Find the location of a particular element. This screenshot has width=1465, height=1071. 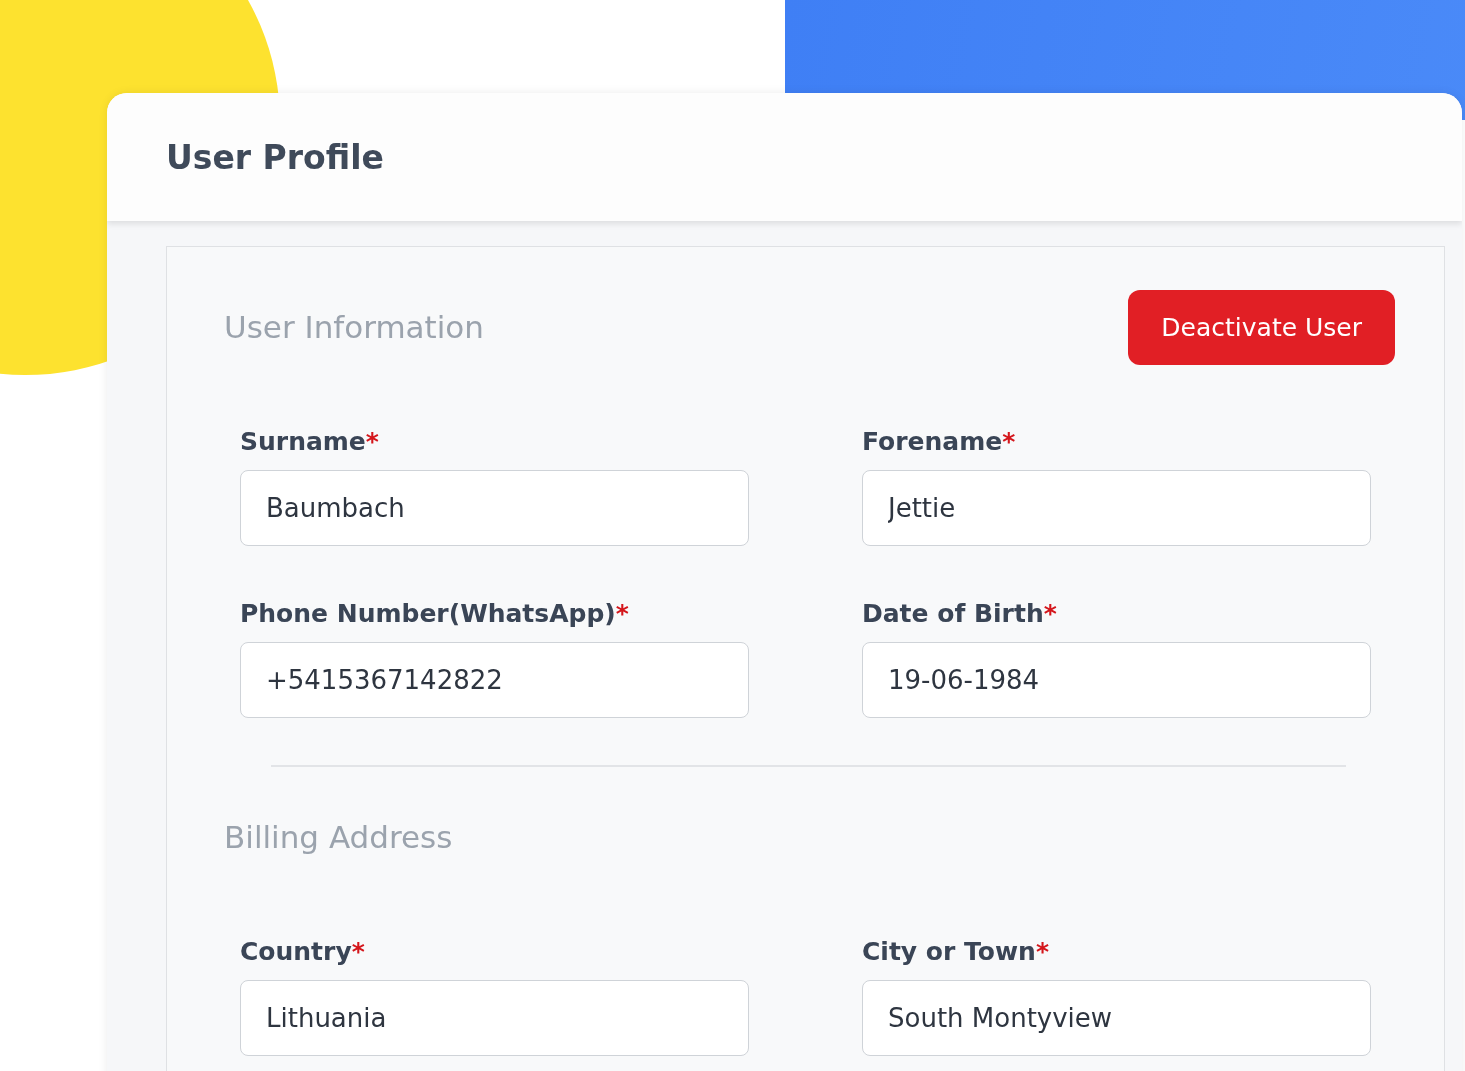

field-label: Country* is located at coordinates (303, 951).